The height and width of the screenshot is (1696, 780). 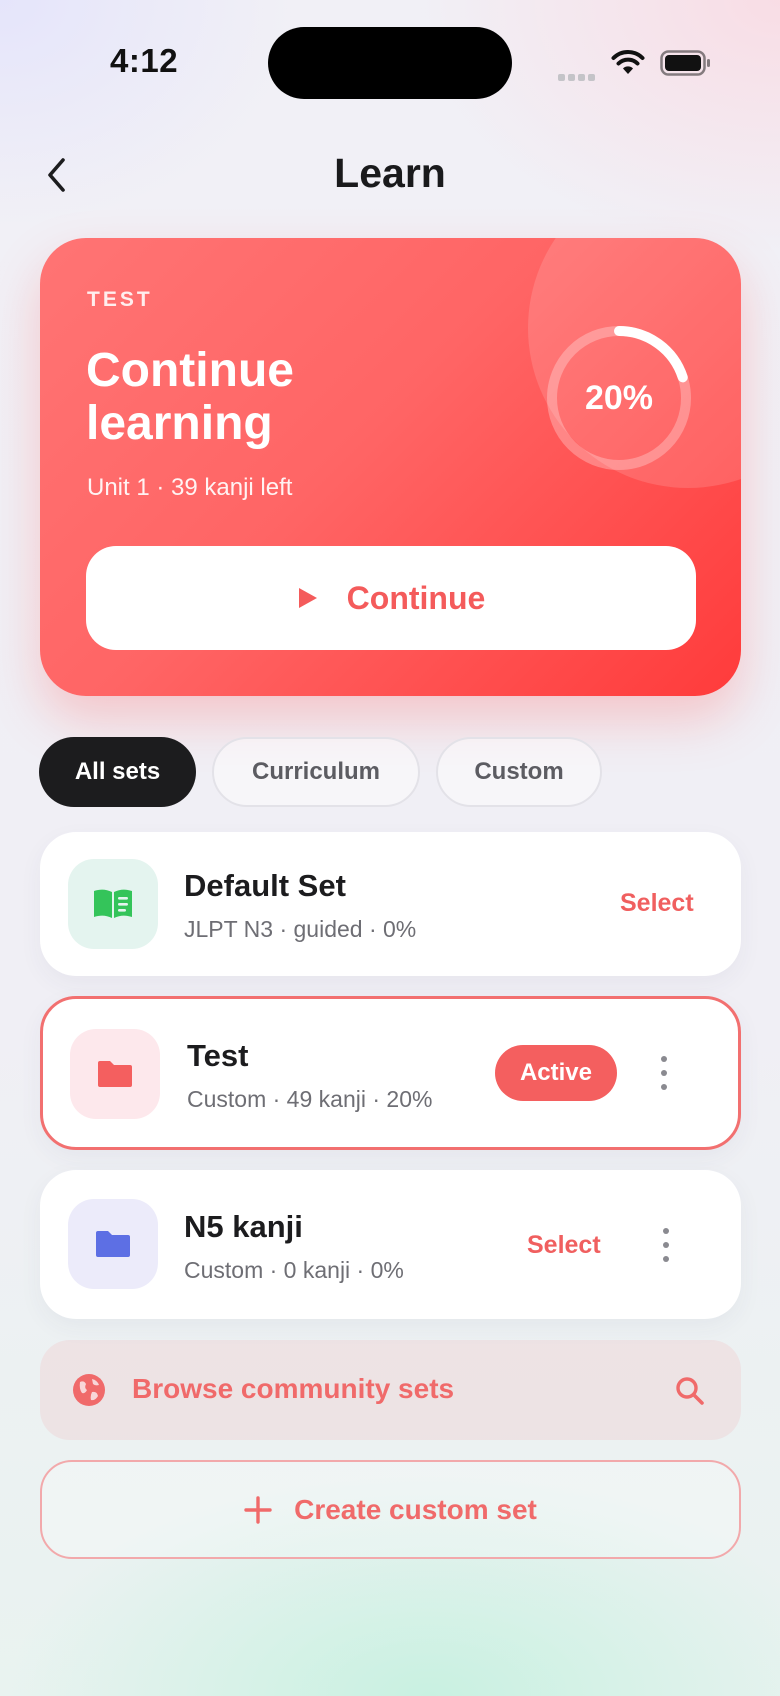 I want to click on hero-subtitle: Unit 1 · 39 kanji left, so click(x=190, y=487).